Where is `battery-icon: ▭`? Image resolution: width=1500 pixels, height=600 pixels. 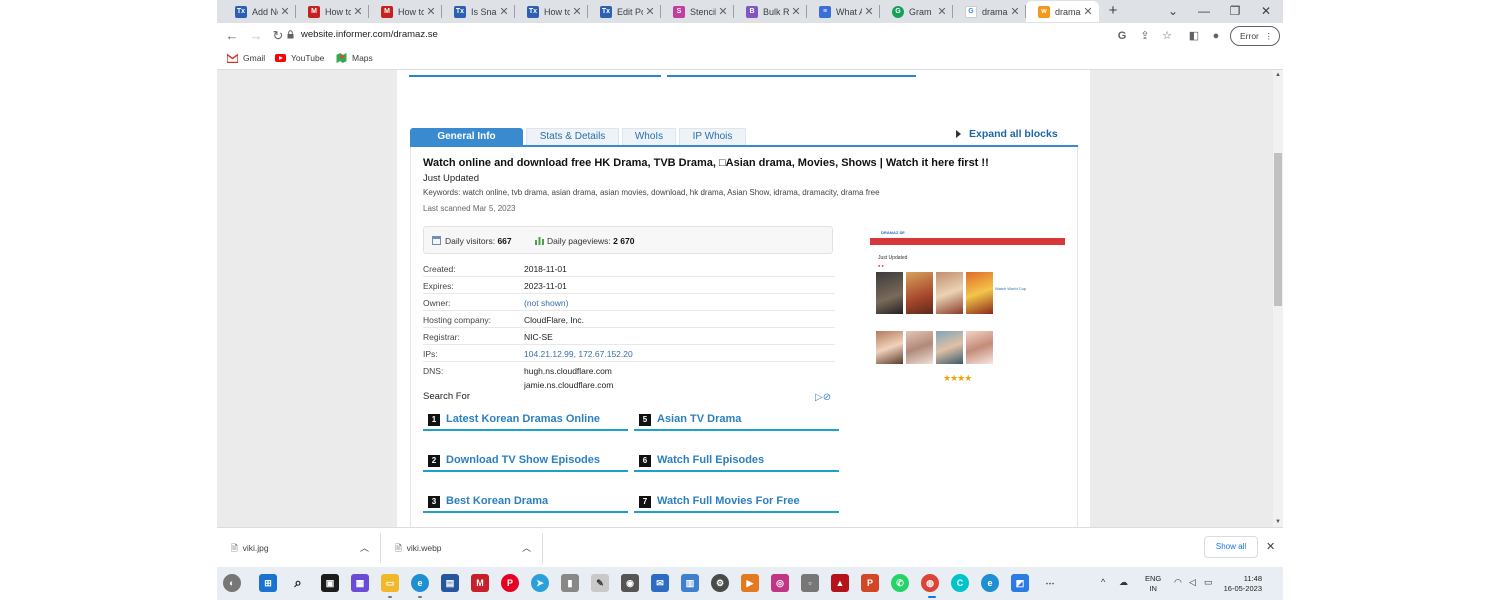 battery-icon: ▭ is located at coordinates (1208, 582).